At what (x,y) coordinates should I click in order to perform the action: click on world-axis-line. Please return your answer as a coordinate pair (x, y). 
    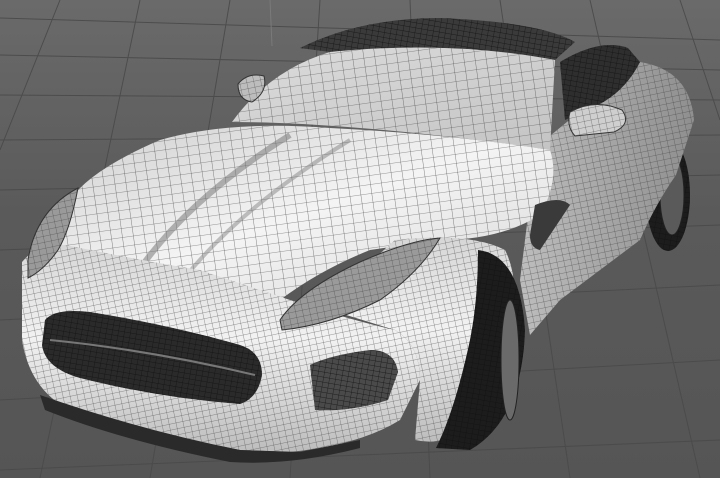
    Looking at the image, I should click on (271, 23).